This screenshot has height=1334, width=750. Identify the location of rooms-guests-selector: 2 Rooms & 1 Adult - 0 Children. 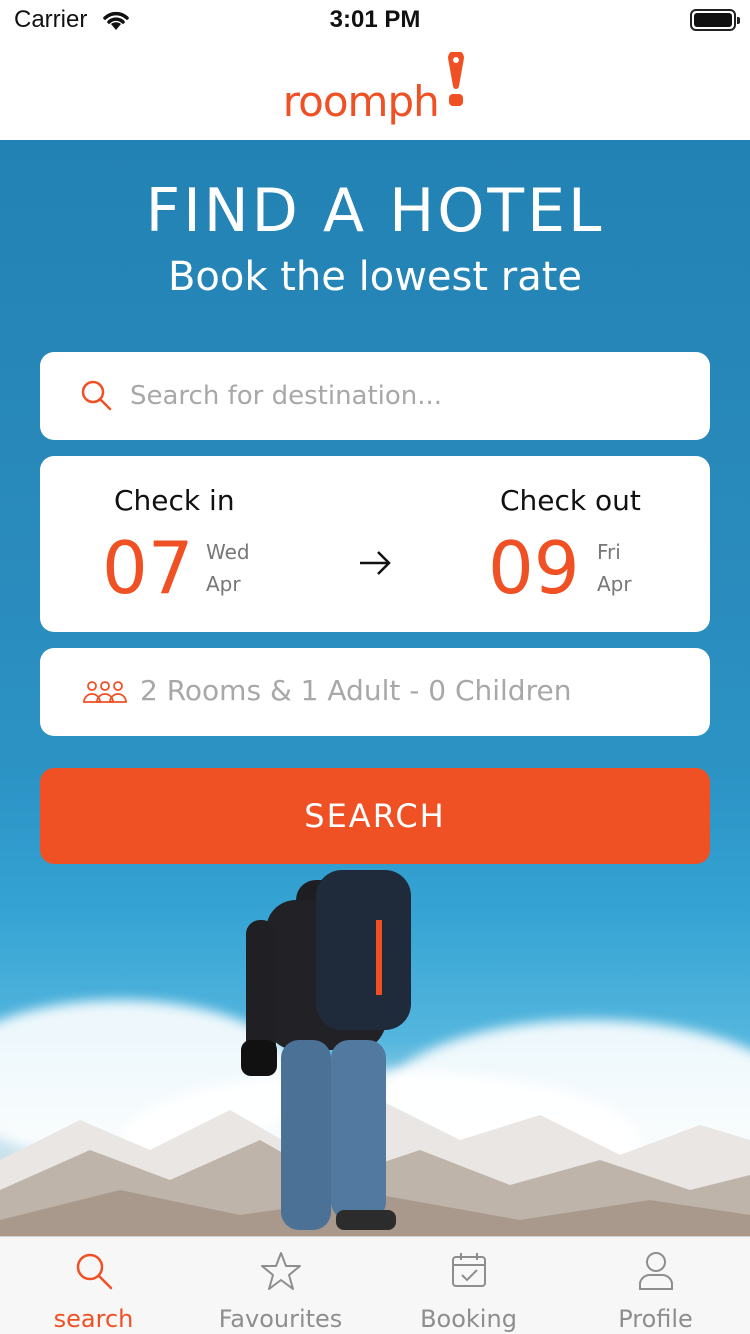
(375, 692).